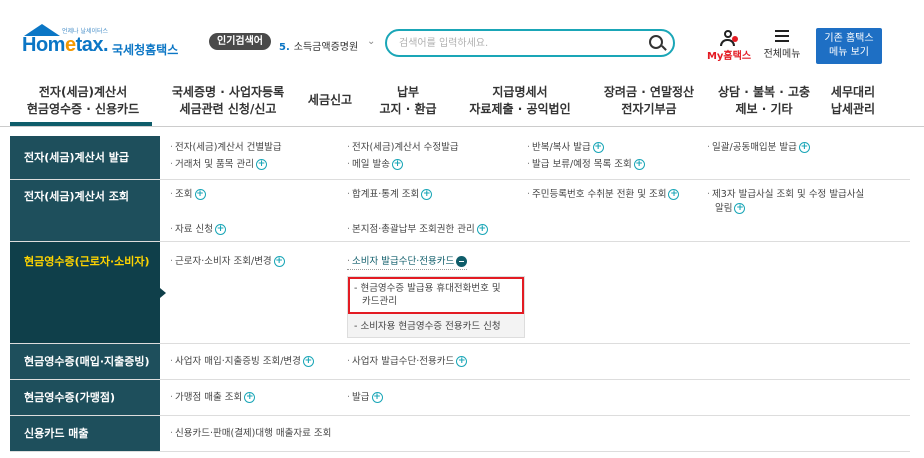 This screenshot has height=458, width=924. What do you see at coordinates (365, 398) in the screenshot?
I see `link-issue: · 발급 +` at bounding box center [365, 398].